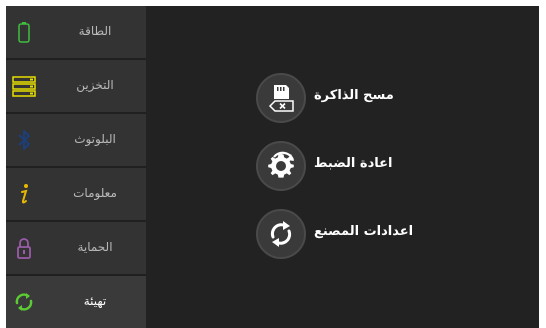 The width and height of the screenshot is (546, 328). Describe the element at coordinates (76, 33) in the screenshot. I see `sidebar-item-power: الطاقة` at that location.